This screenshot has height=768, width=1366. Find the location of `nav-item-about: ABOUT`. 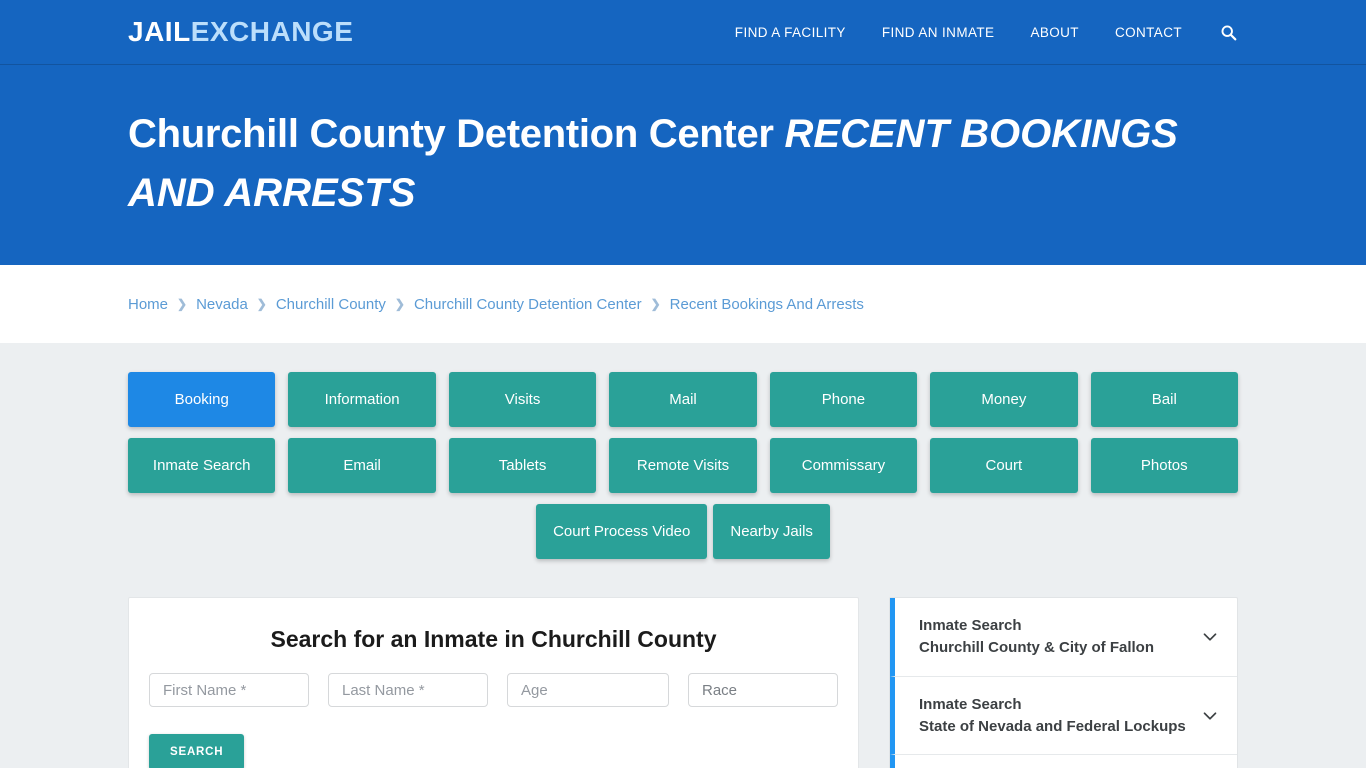

nav-item-about: ABOUT is located at coordinates (1054, 32).